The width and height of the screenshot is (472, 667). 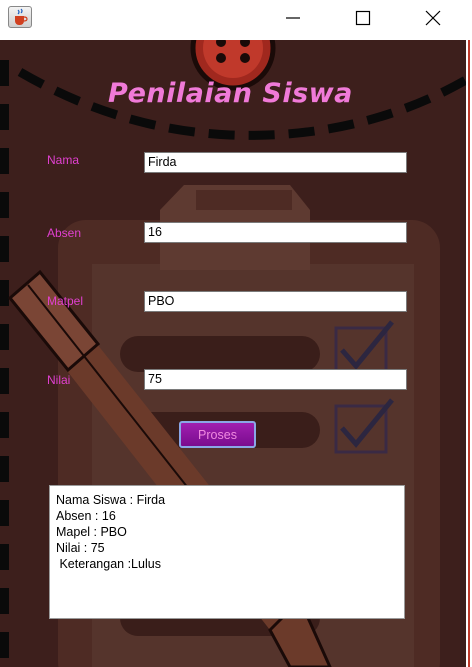 I want to click on java-cup-icon, so click(x=20, y=17).